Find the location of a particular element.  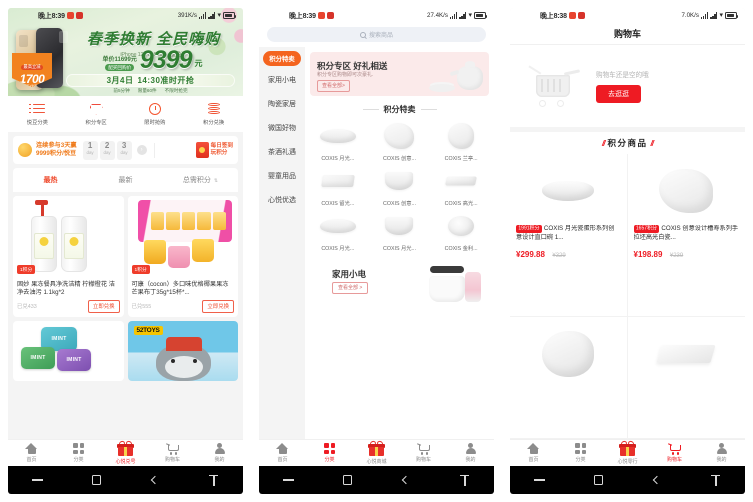

sidebar-item-4: 茶酒礼遇 is located at coordinates (282, 152).